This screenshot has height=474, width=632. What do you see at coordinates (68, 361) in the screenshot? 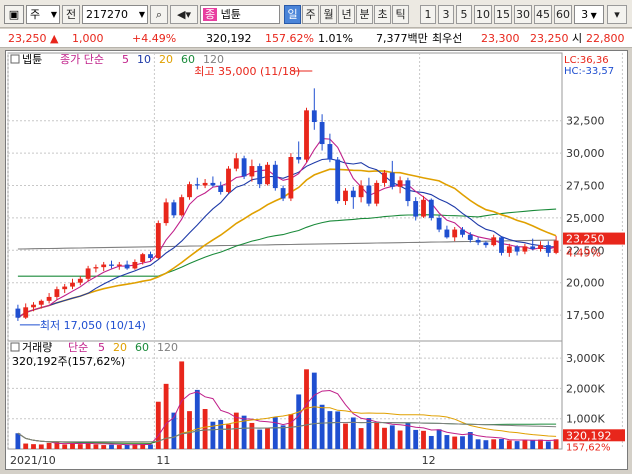
I see `volume-summary: 320,192주(157,62%)` at bounding box center [68, 361].